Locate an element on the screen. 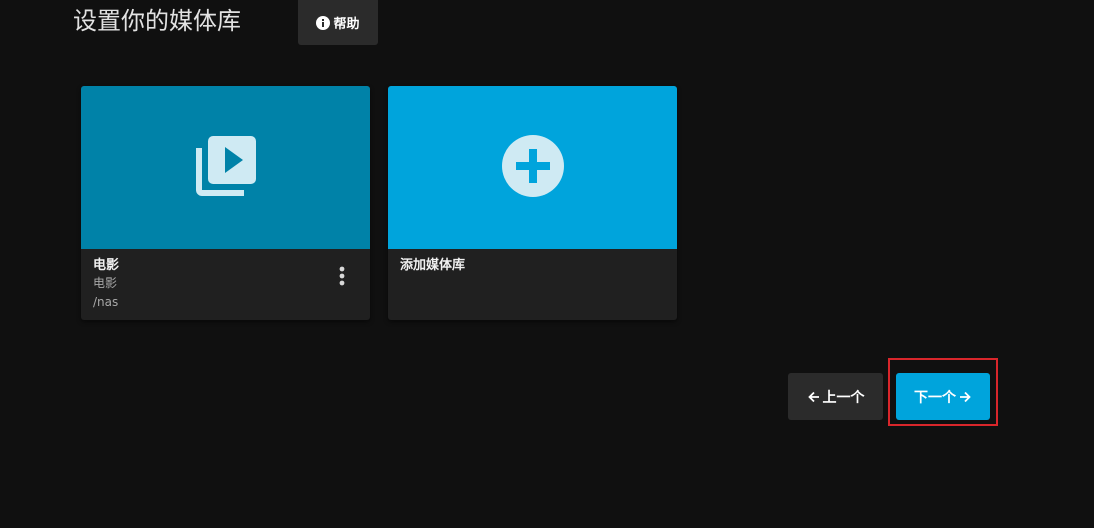 Image resolution: width=1094 pixels, height=528 pixels. library-menu-button is located at coordinates (342, 277).